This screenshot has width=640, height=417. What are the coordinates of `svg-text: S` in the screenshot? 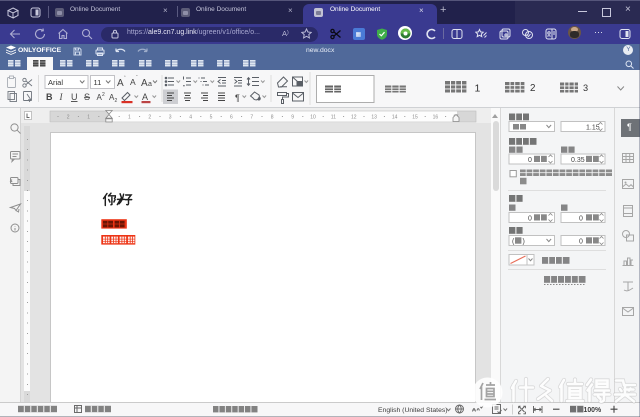 It's located at (87, 97).